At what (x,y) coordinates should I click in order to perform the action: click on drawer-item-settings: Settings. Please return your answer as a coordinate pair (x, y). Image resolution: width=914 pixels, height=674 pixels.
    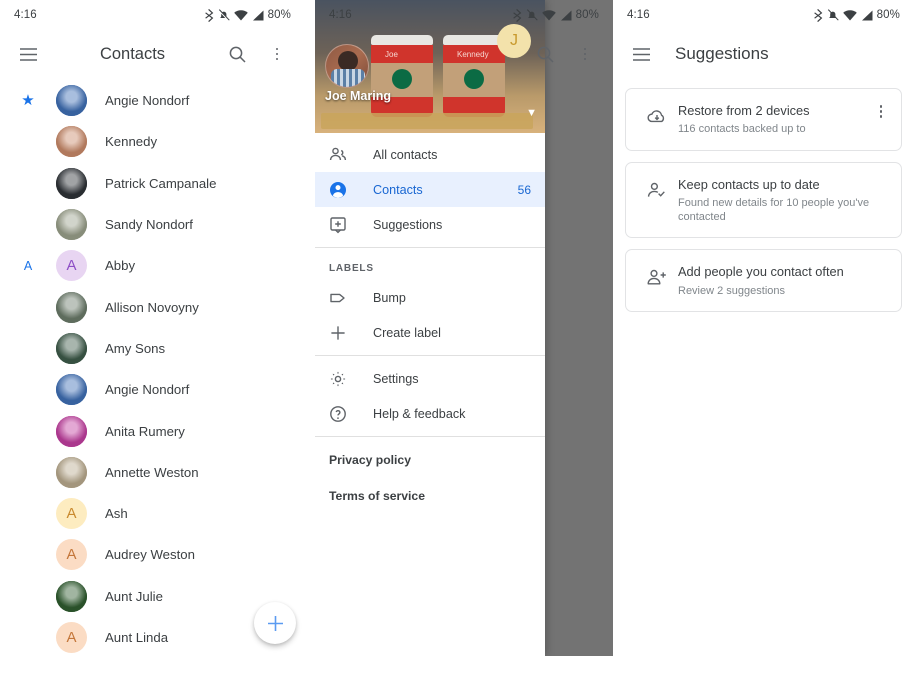
    Looking at the image, I should click on (430, 378).